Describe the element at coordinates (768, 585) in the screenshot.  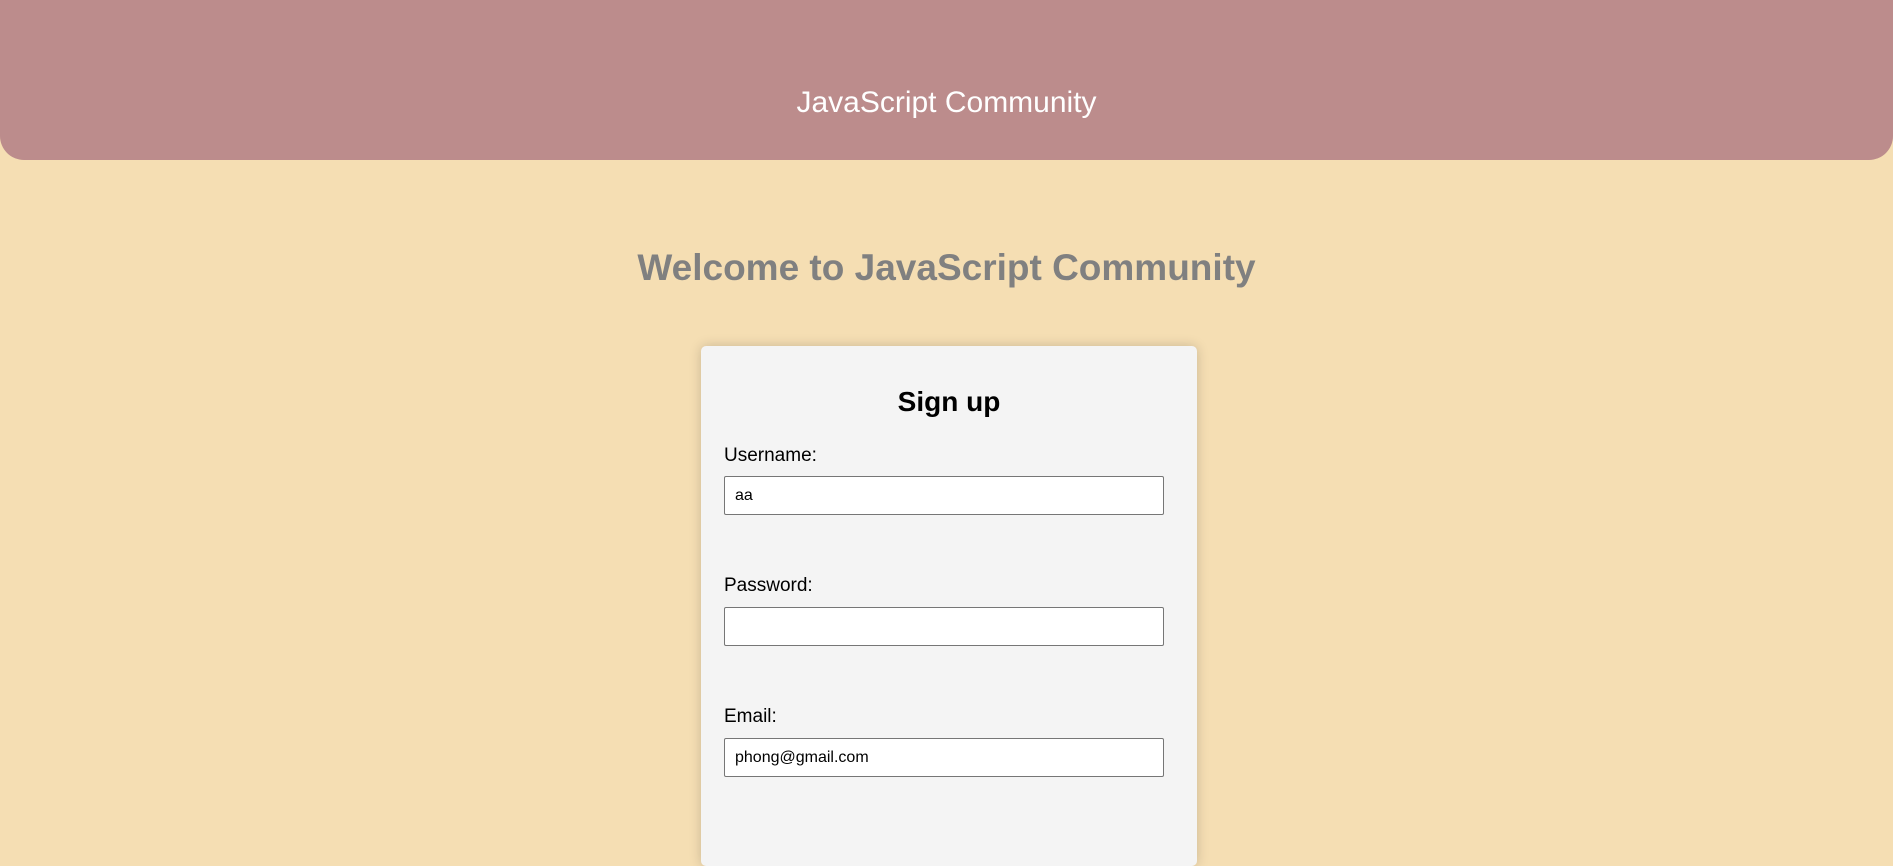
I see `password-label: Password:` at that location.